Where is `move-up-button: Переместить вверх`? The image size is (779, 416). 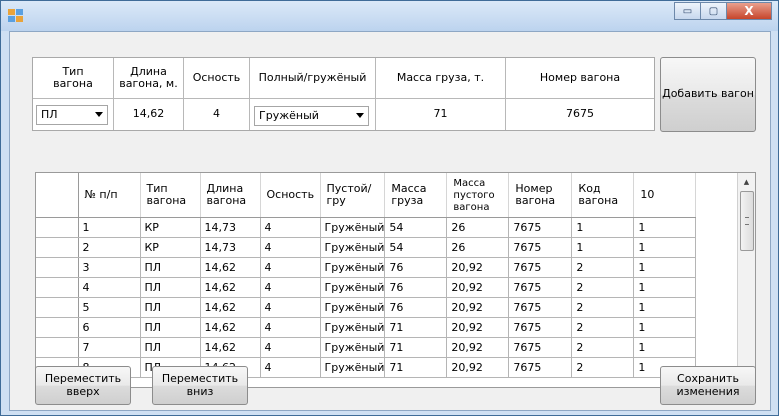
move-up-button: Переместить вверх is located at coordinates (83, 385).